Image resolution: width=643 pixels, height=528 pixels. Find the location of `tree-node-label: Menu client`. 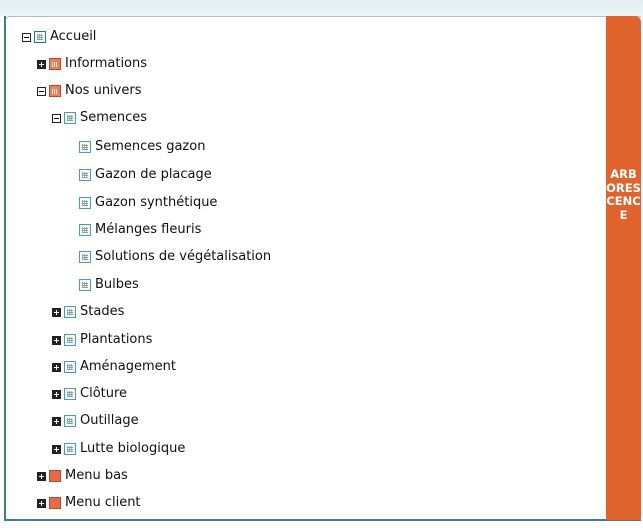

tree-node-label: Menu client is located at coordinates (103, 502).